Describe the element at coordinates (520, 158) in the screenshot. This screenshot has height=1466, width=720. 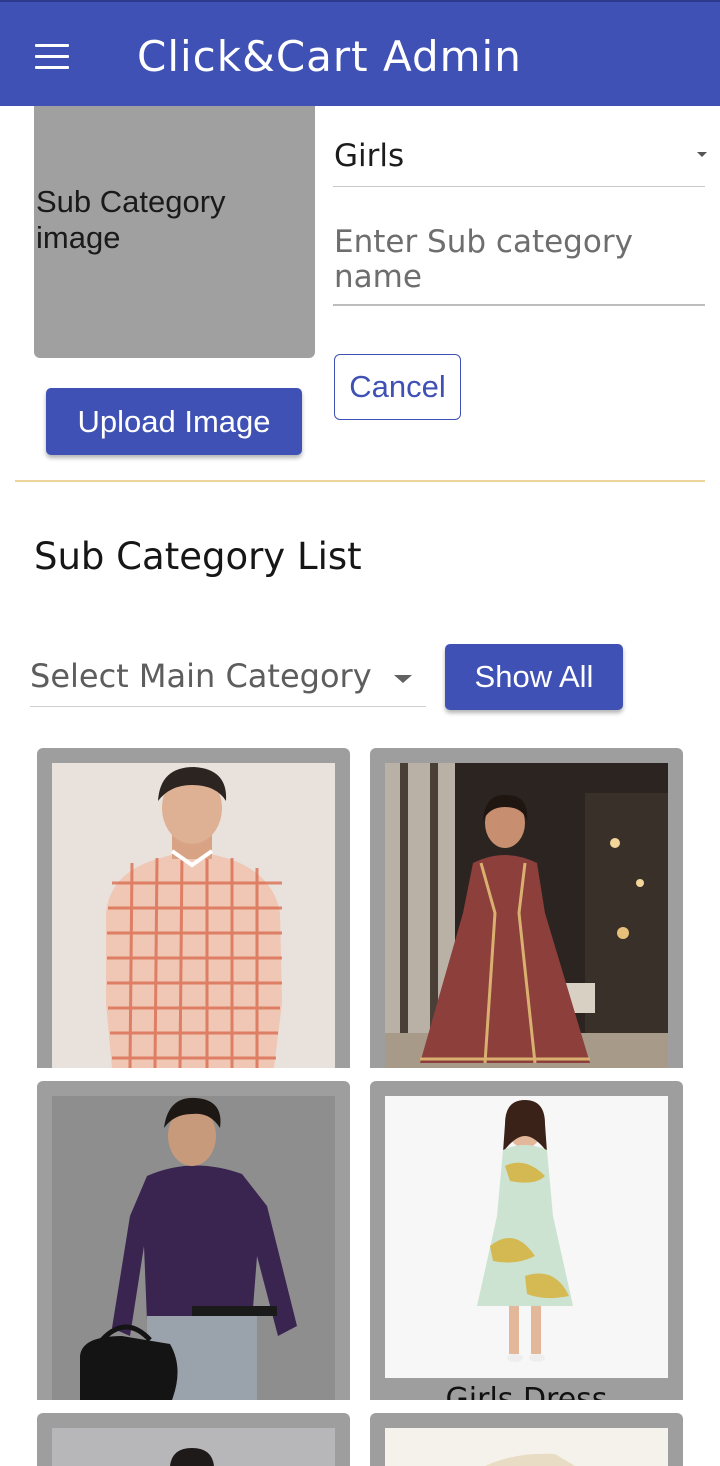
I see `main-category-select: Girls` at that location.